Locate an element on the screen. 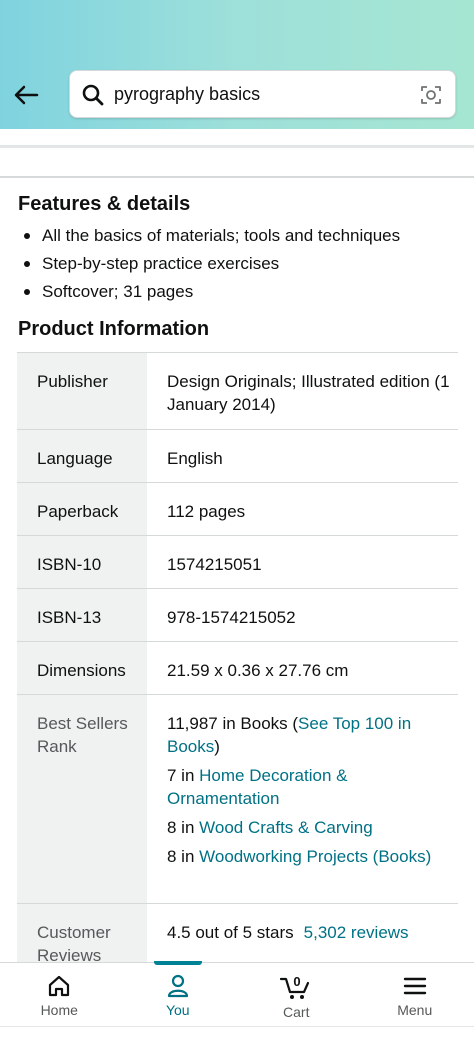 This screenshot has height=1053, width=474. feature-text: Step-by-step practice exercises is located at coordinates (161, 263).